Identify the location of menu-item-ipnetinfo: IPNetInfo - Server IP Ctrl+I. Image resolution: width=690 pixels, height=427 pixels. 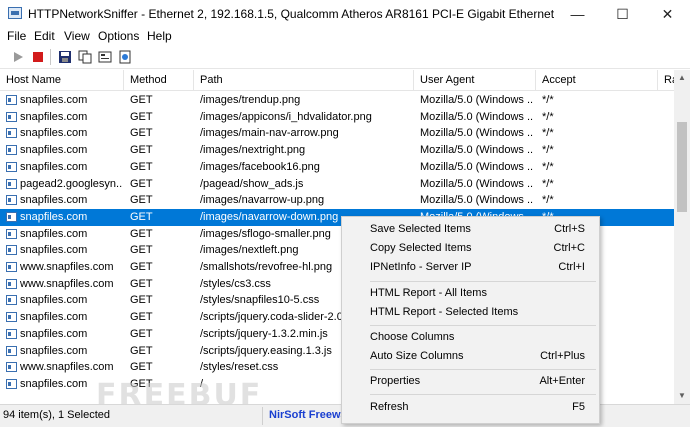
(470, 267).